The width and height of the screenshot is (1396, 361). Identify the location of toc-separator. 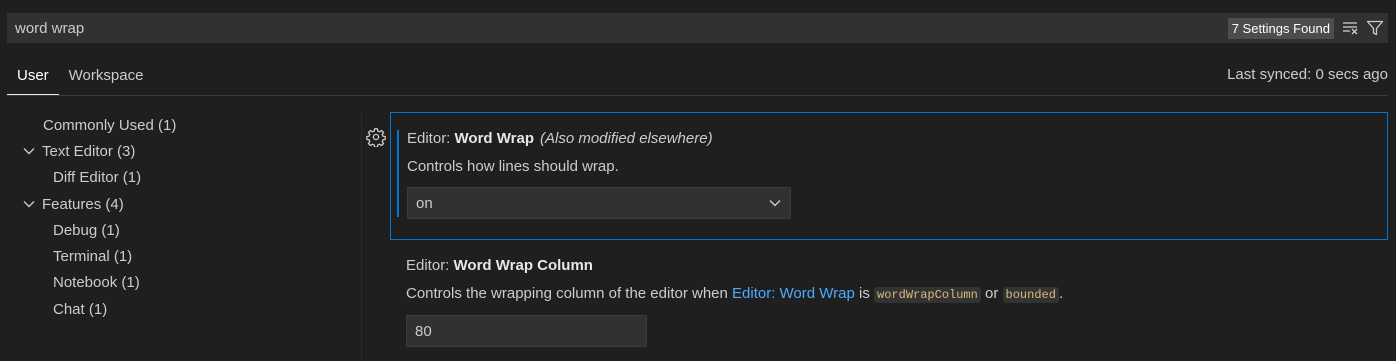
(361, 236).